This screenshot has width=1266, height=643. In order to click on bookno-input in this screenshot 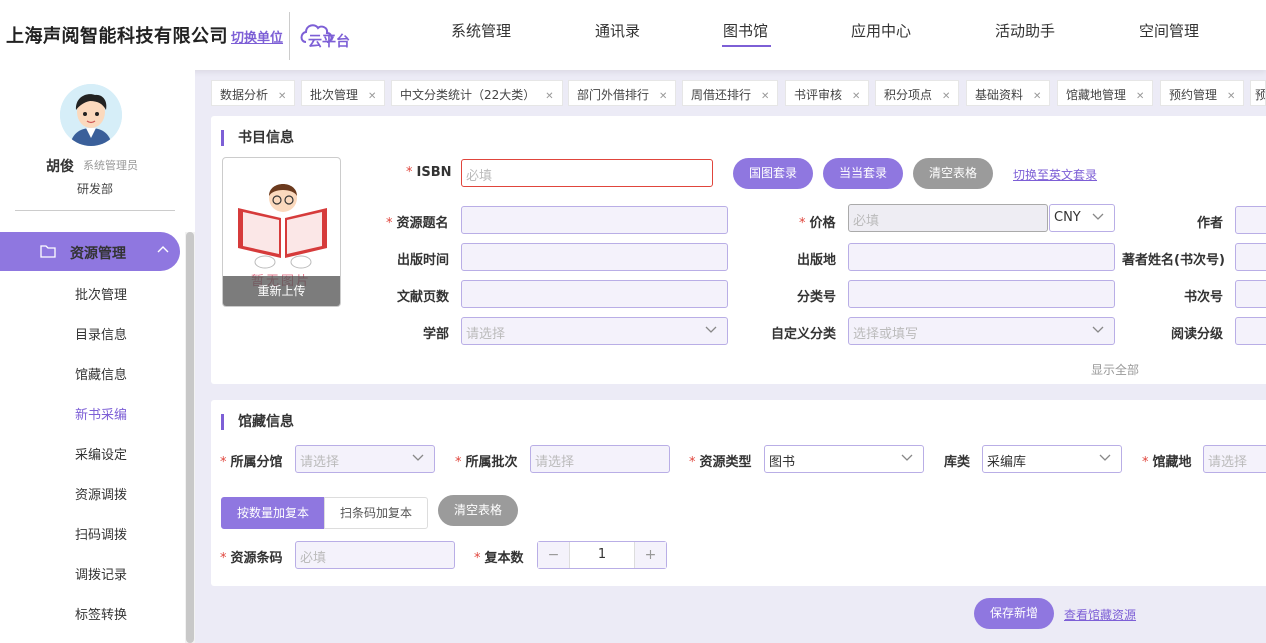, I will do `click(1250, 294)`.